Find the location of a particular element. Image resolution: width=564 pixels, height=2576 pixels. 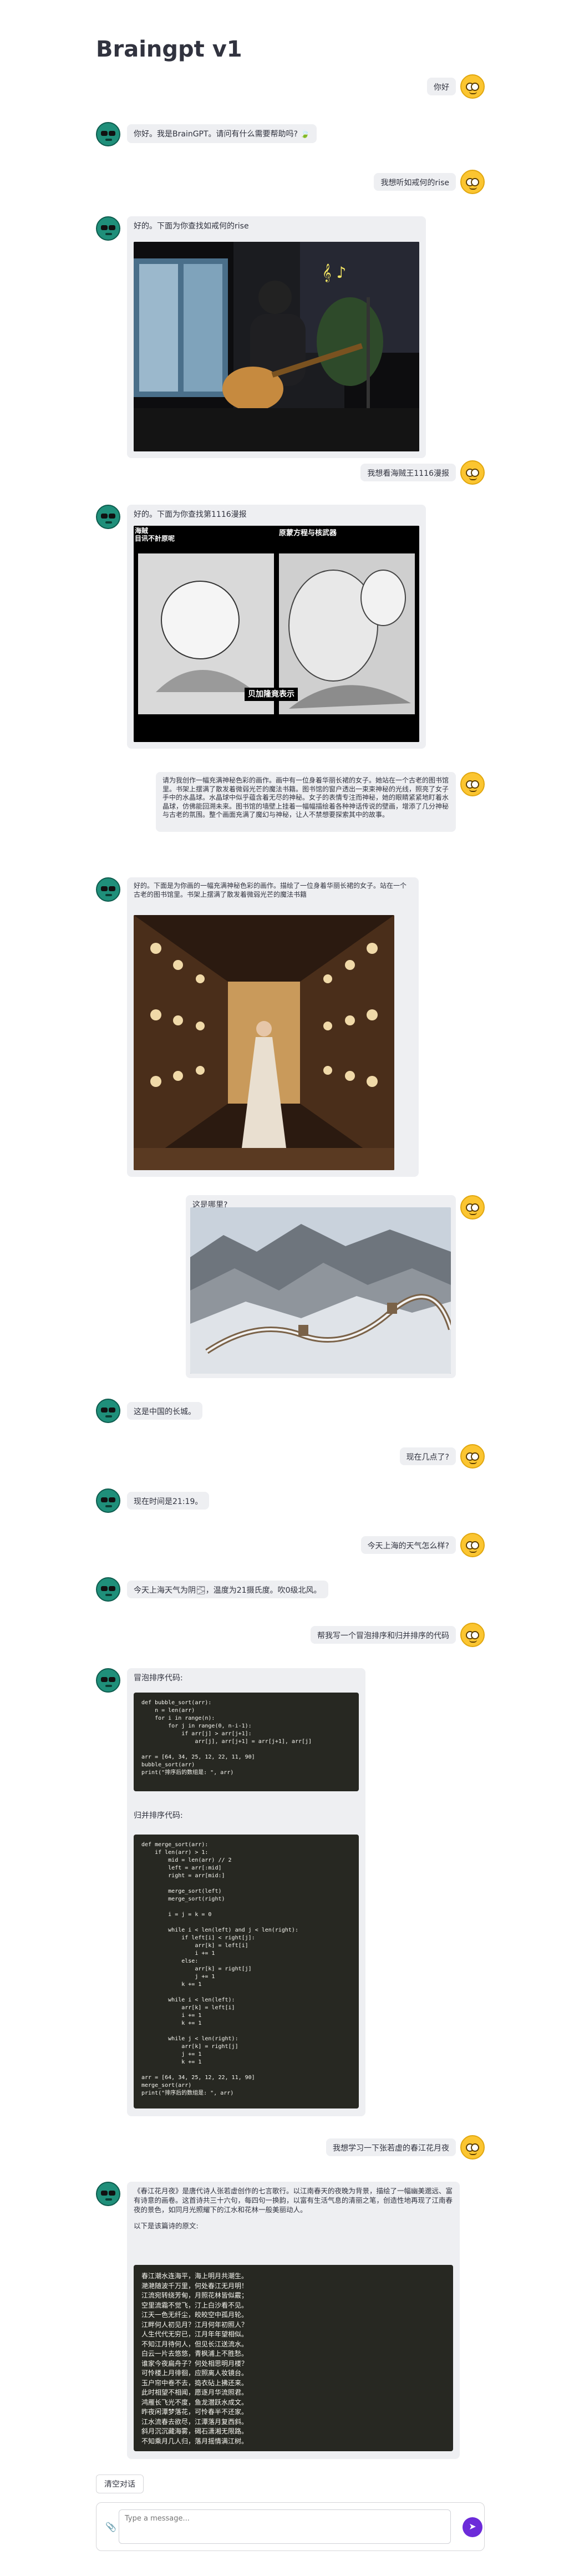

poem-line: 鸿雁长飞光不度，鱼龙潜跃水成文。 is located at coordinates (194, 2402).